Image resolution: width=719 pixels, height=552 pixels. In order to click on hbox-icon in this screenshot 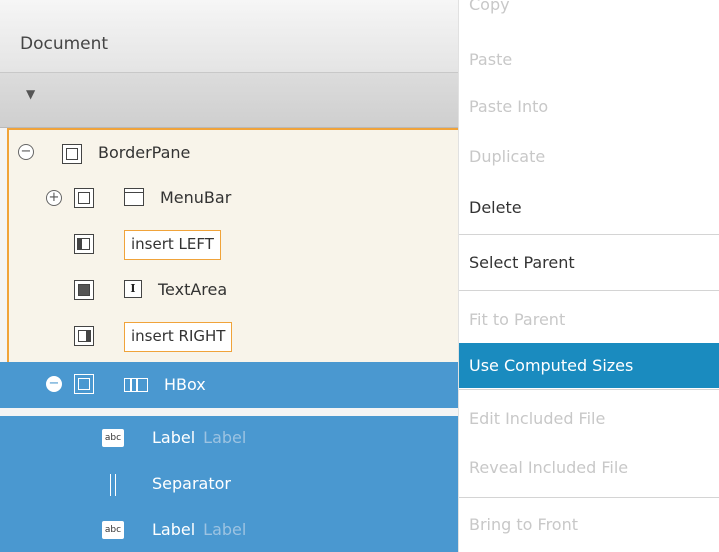, I will do `click(136, 385)`.